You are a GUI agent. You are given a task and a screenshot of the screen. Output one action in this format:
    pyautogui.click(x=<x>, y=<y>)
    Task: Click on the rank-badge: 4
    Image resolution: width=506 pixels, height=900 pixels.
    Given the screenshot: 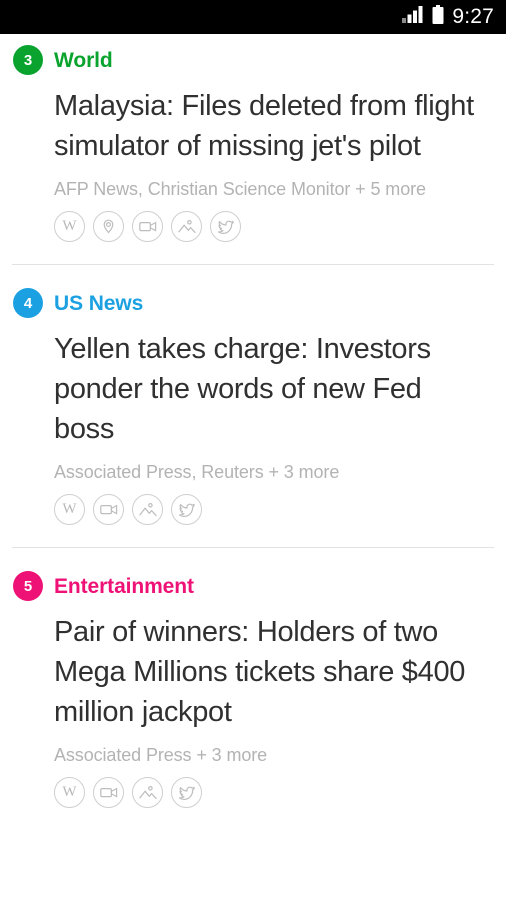 What is the action you would take?
    pyautogui.click(x=28, y=303)
    